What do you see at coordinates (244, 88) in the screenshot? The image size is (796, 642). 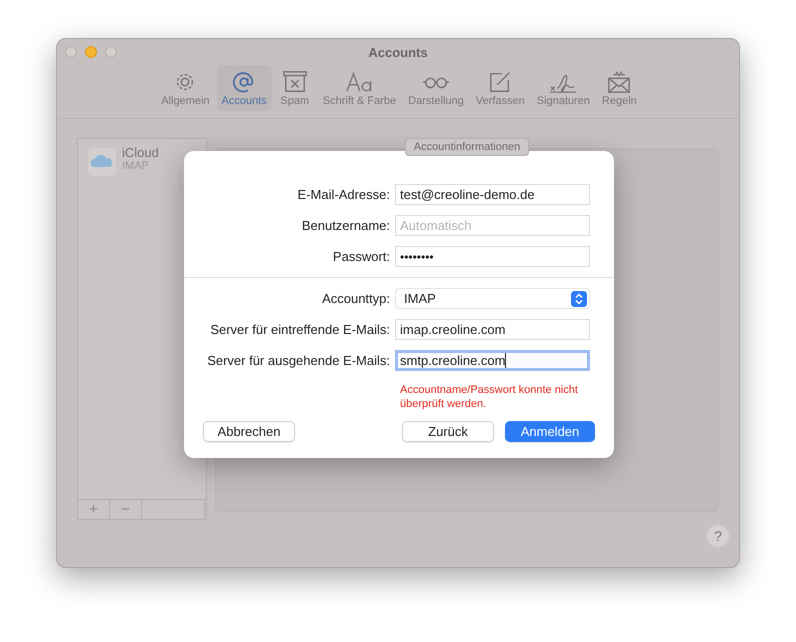 I see `toolbar-tab: Accounts` at bounding box center [244, 88].